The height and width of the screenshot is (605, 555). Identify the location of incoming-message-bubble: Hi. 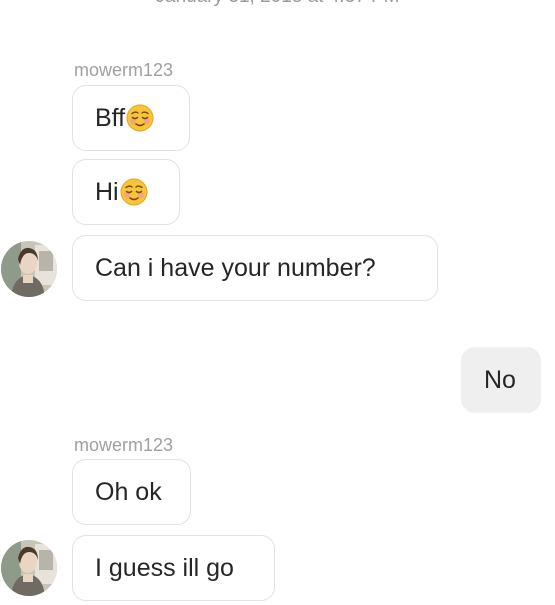
(126, 192).